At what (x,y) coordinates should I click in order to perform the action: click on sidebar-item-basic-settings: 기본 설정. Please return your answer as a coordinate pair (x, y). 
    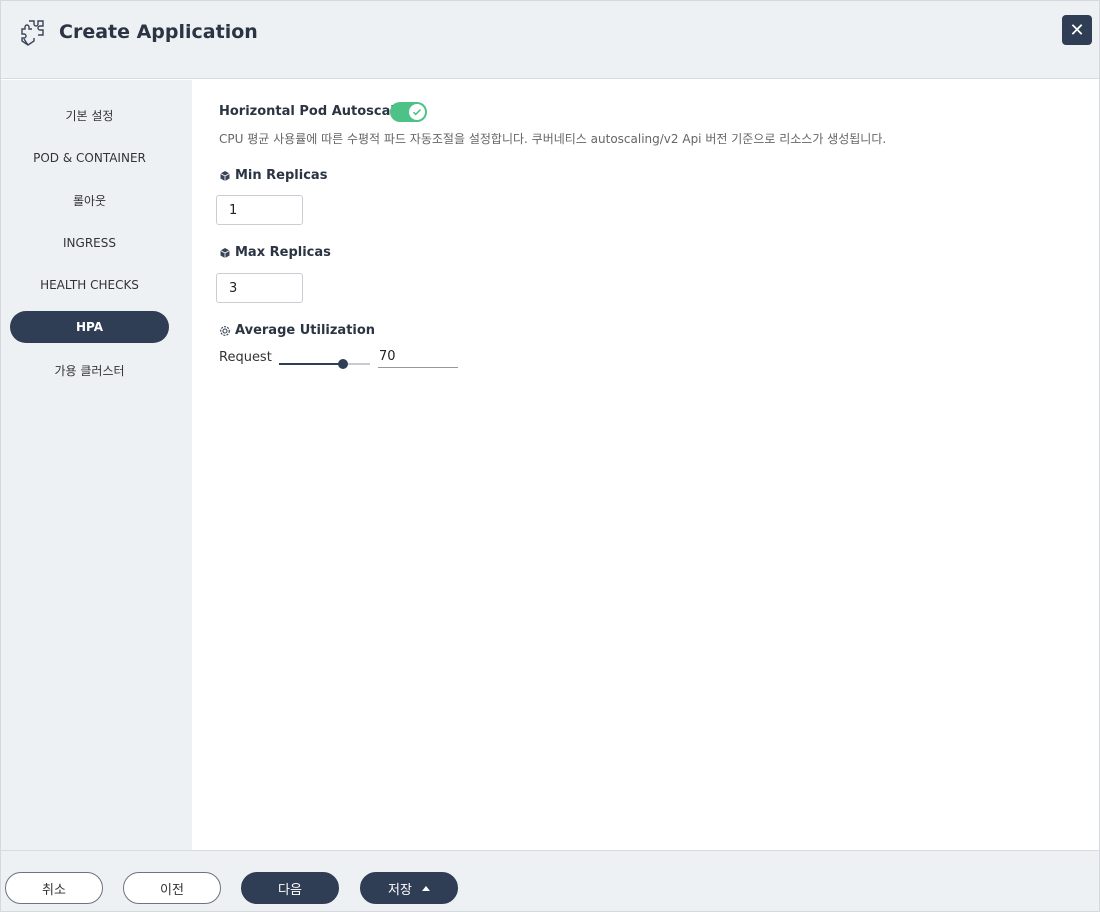
    Looking at the image, I should click on (89, 115).